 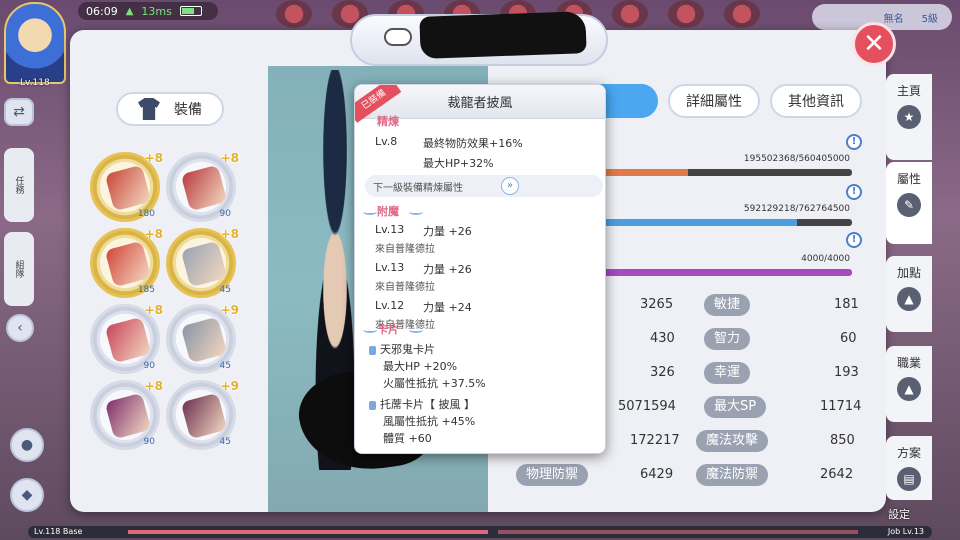 I want to click on next-refine-button: 下一級裝備精煉屬性 », so click(x=484, y=186).